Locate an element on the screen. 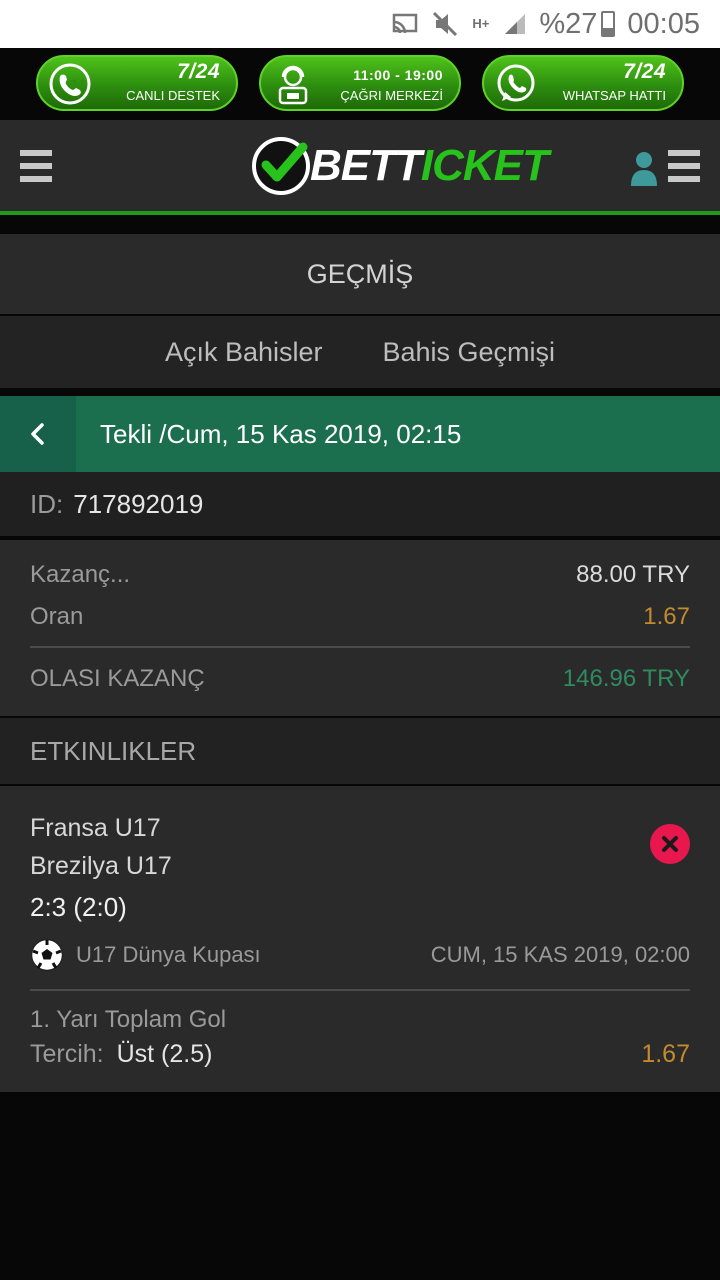 The height and width of the screenshot is (1280, 720). ticket-id-row: ID: 717892019 is located at coordinates (360, 504).